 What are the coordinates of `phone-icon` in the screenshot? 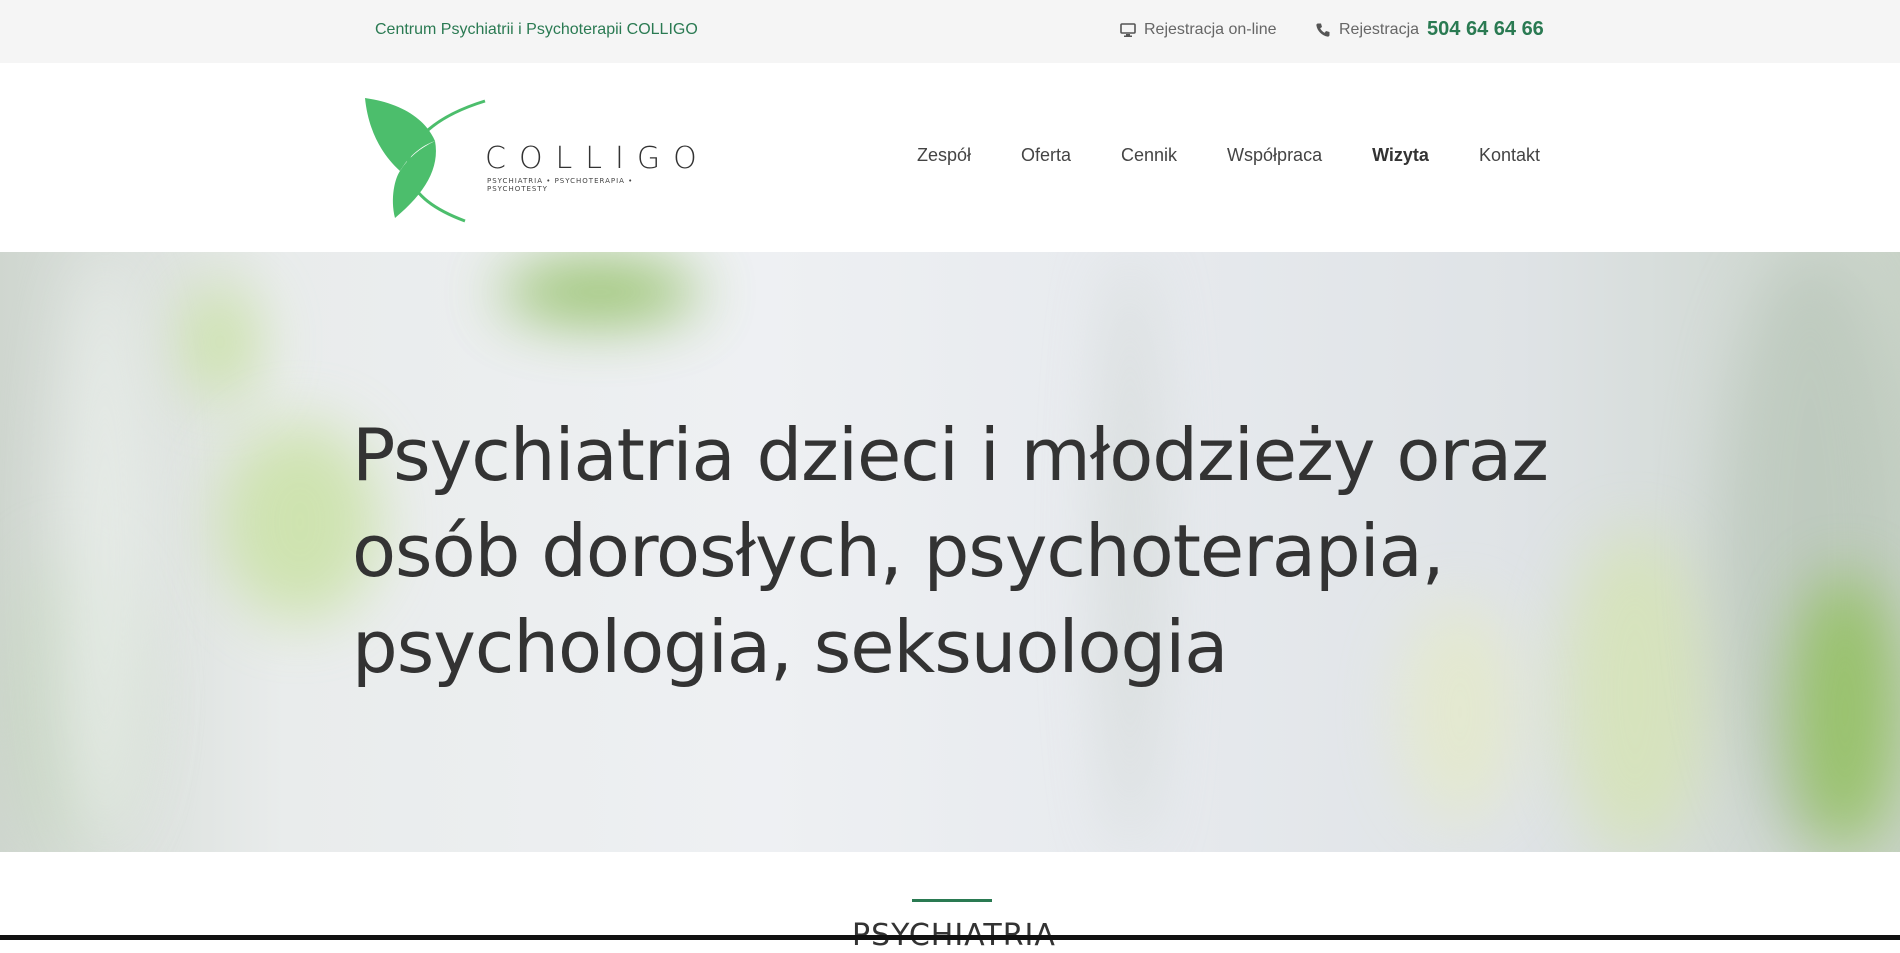 It's located at (1323, 30).